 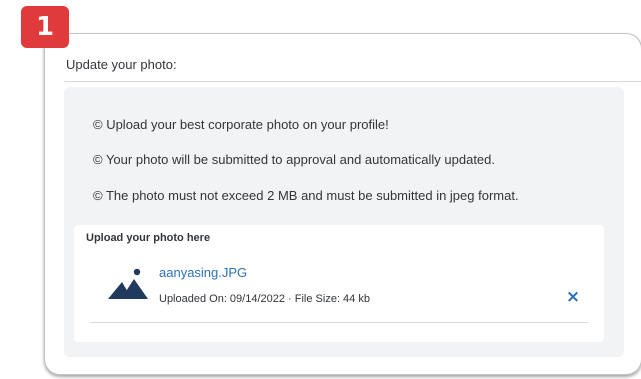 I want to click on step-number-badge: 1, so click(x=45, y=27).